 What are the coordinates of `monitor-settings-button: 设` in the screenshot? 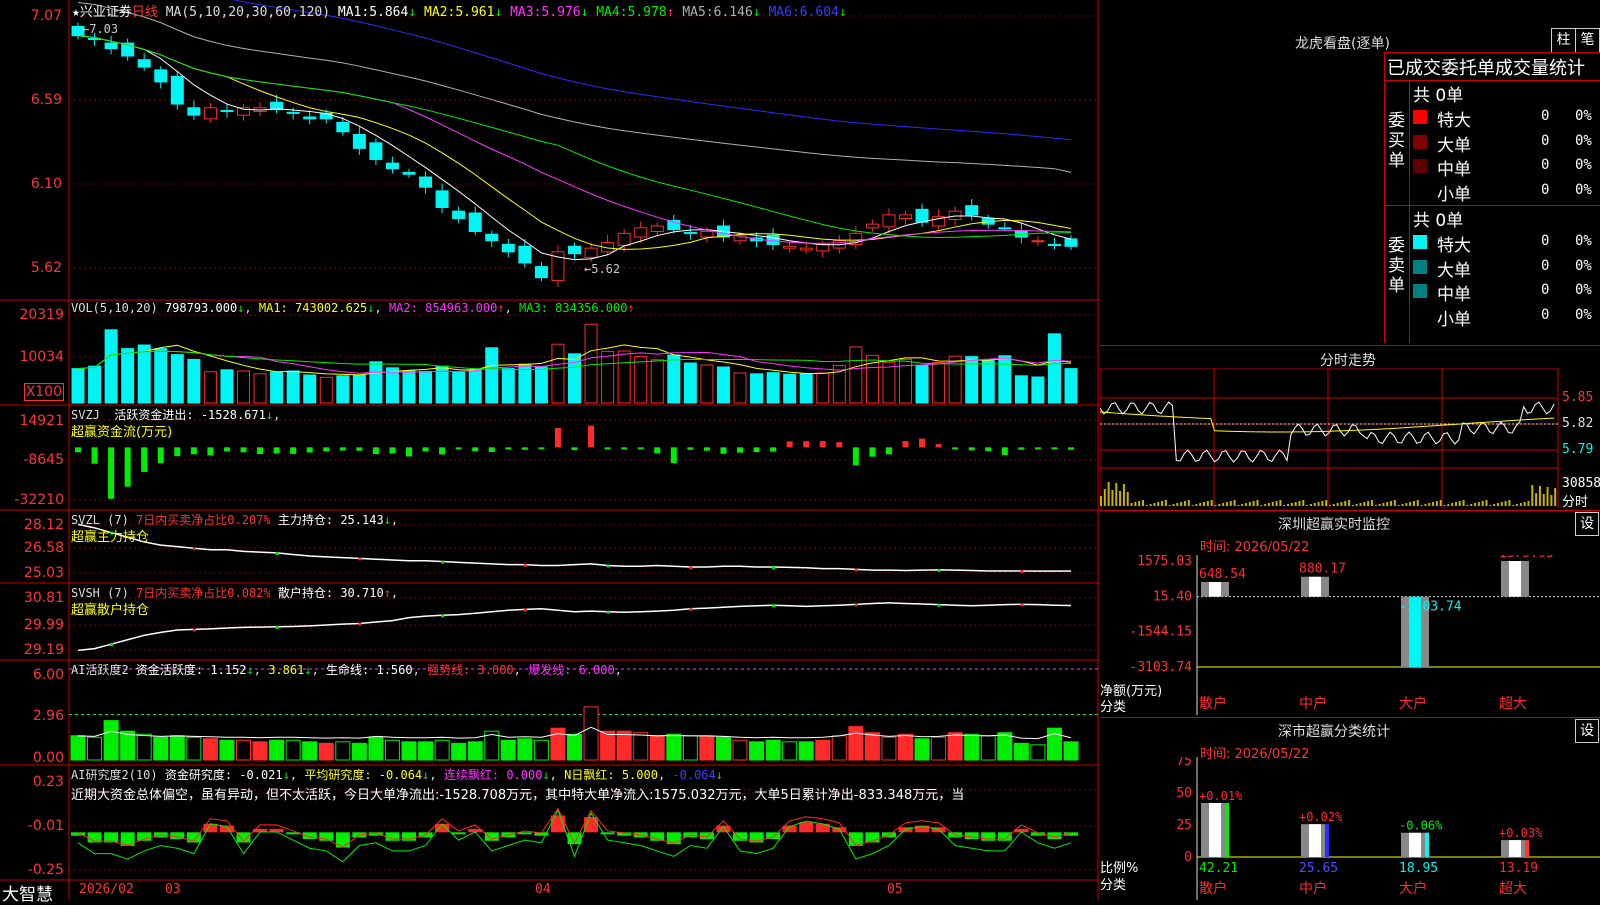 It's located at (1587, 524).